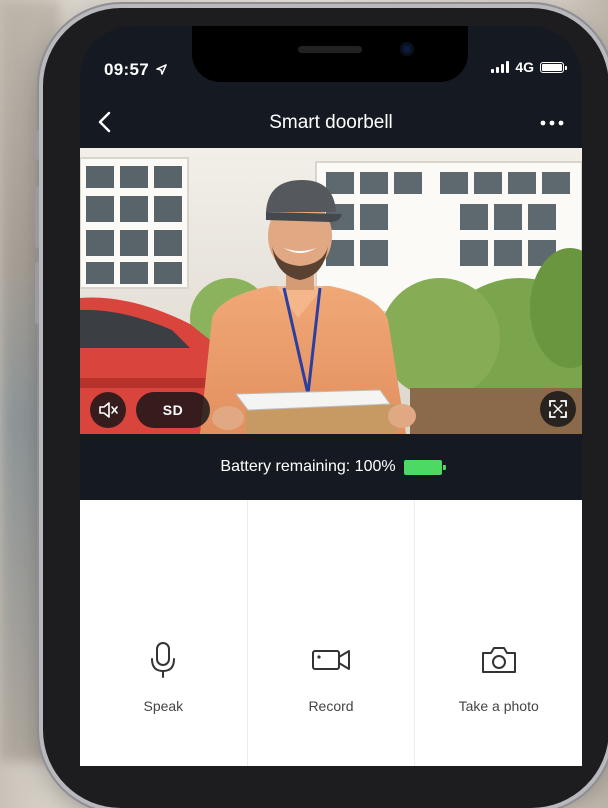 This screenshot has width=608, height=808. What do you see at coordinates (553, 67) in the screenshot?
I see `status-battery-icon` at bounding box center [553, 67].